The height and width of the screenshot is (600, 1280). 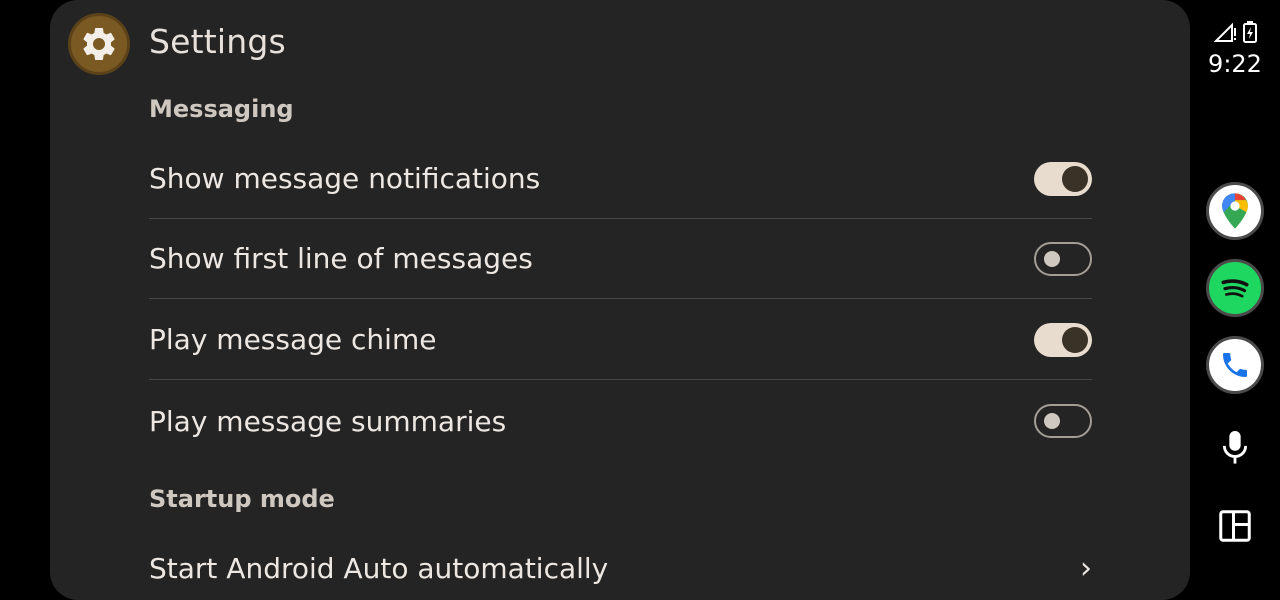 I want to click on spotify-icon, so click(x=1235, y=288).